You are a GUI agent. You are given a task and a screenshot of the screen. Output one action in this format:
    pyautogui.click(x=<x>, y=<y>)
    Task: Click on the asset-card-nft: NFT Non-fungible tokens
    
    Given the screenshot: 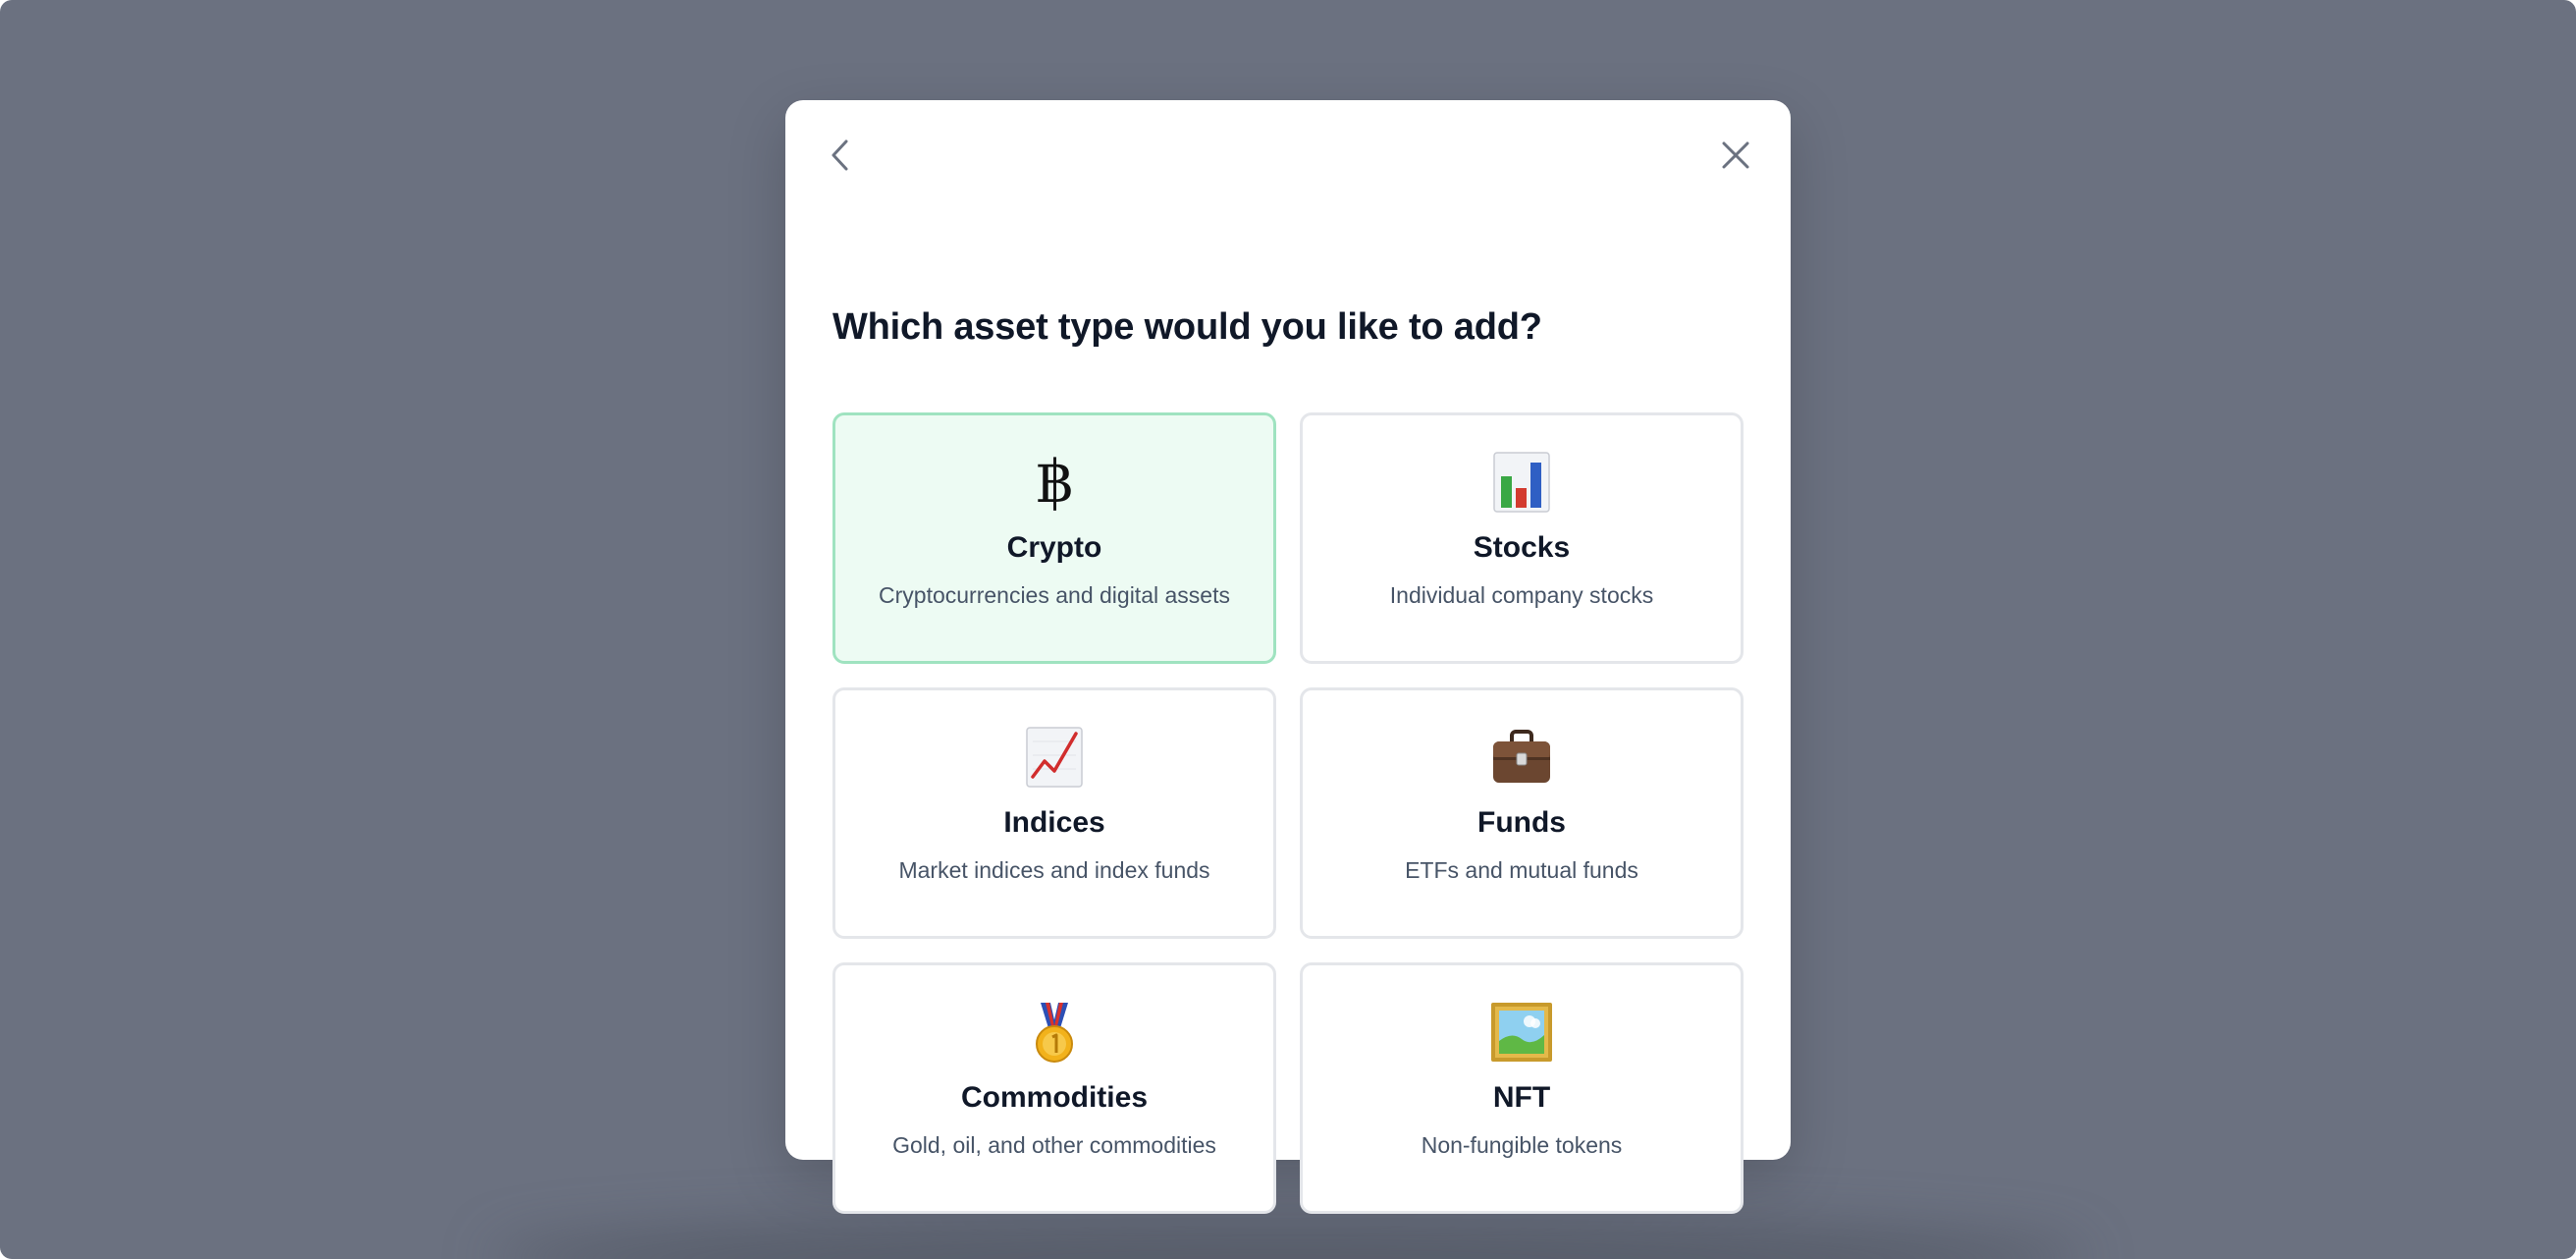 What is the action you would take?
    pyautogui.click(x=1522, y=1088)
    